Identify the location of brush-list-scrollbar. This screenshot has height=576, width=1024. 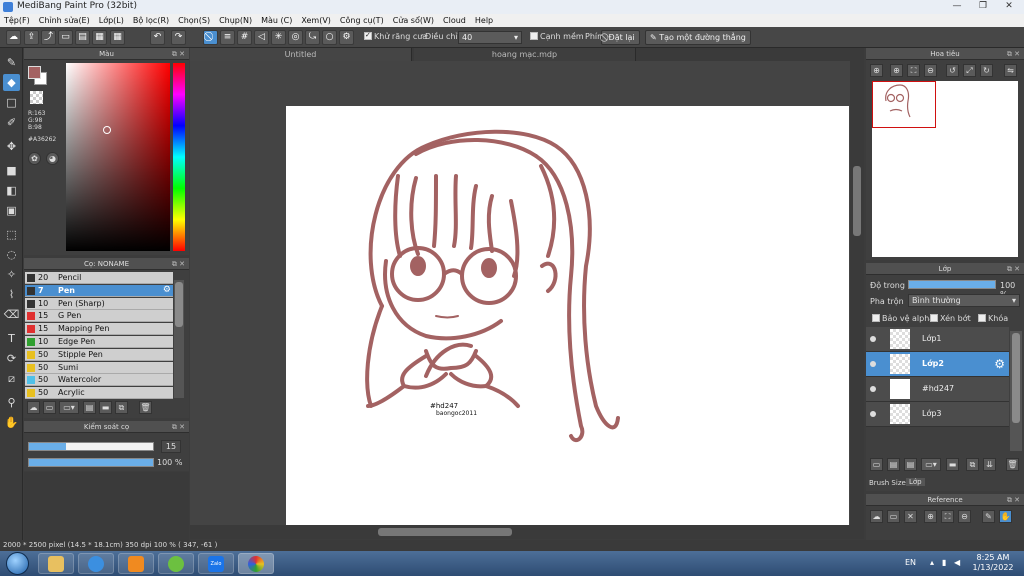
(179, 339).